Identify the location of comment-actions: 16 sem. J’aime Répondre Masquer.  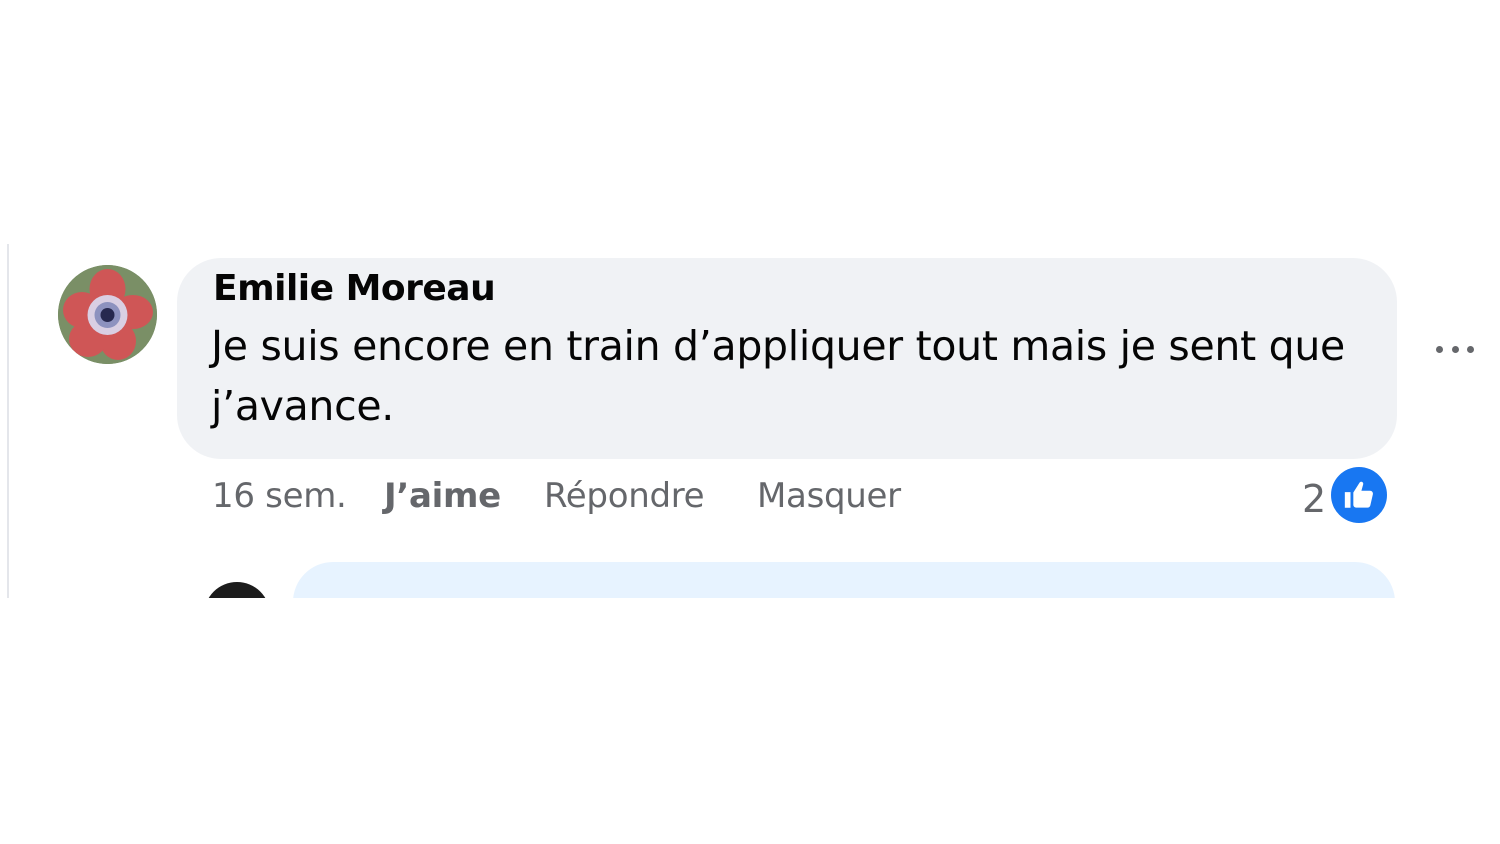
(750, 496).